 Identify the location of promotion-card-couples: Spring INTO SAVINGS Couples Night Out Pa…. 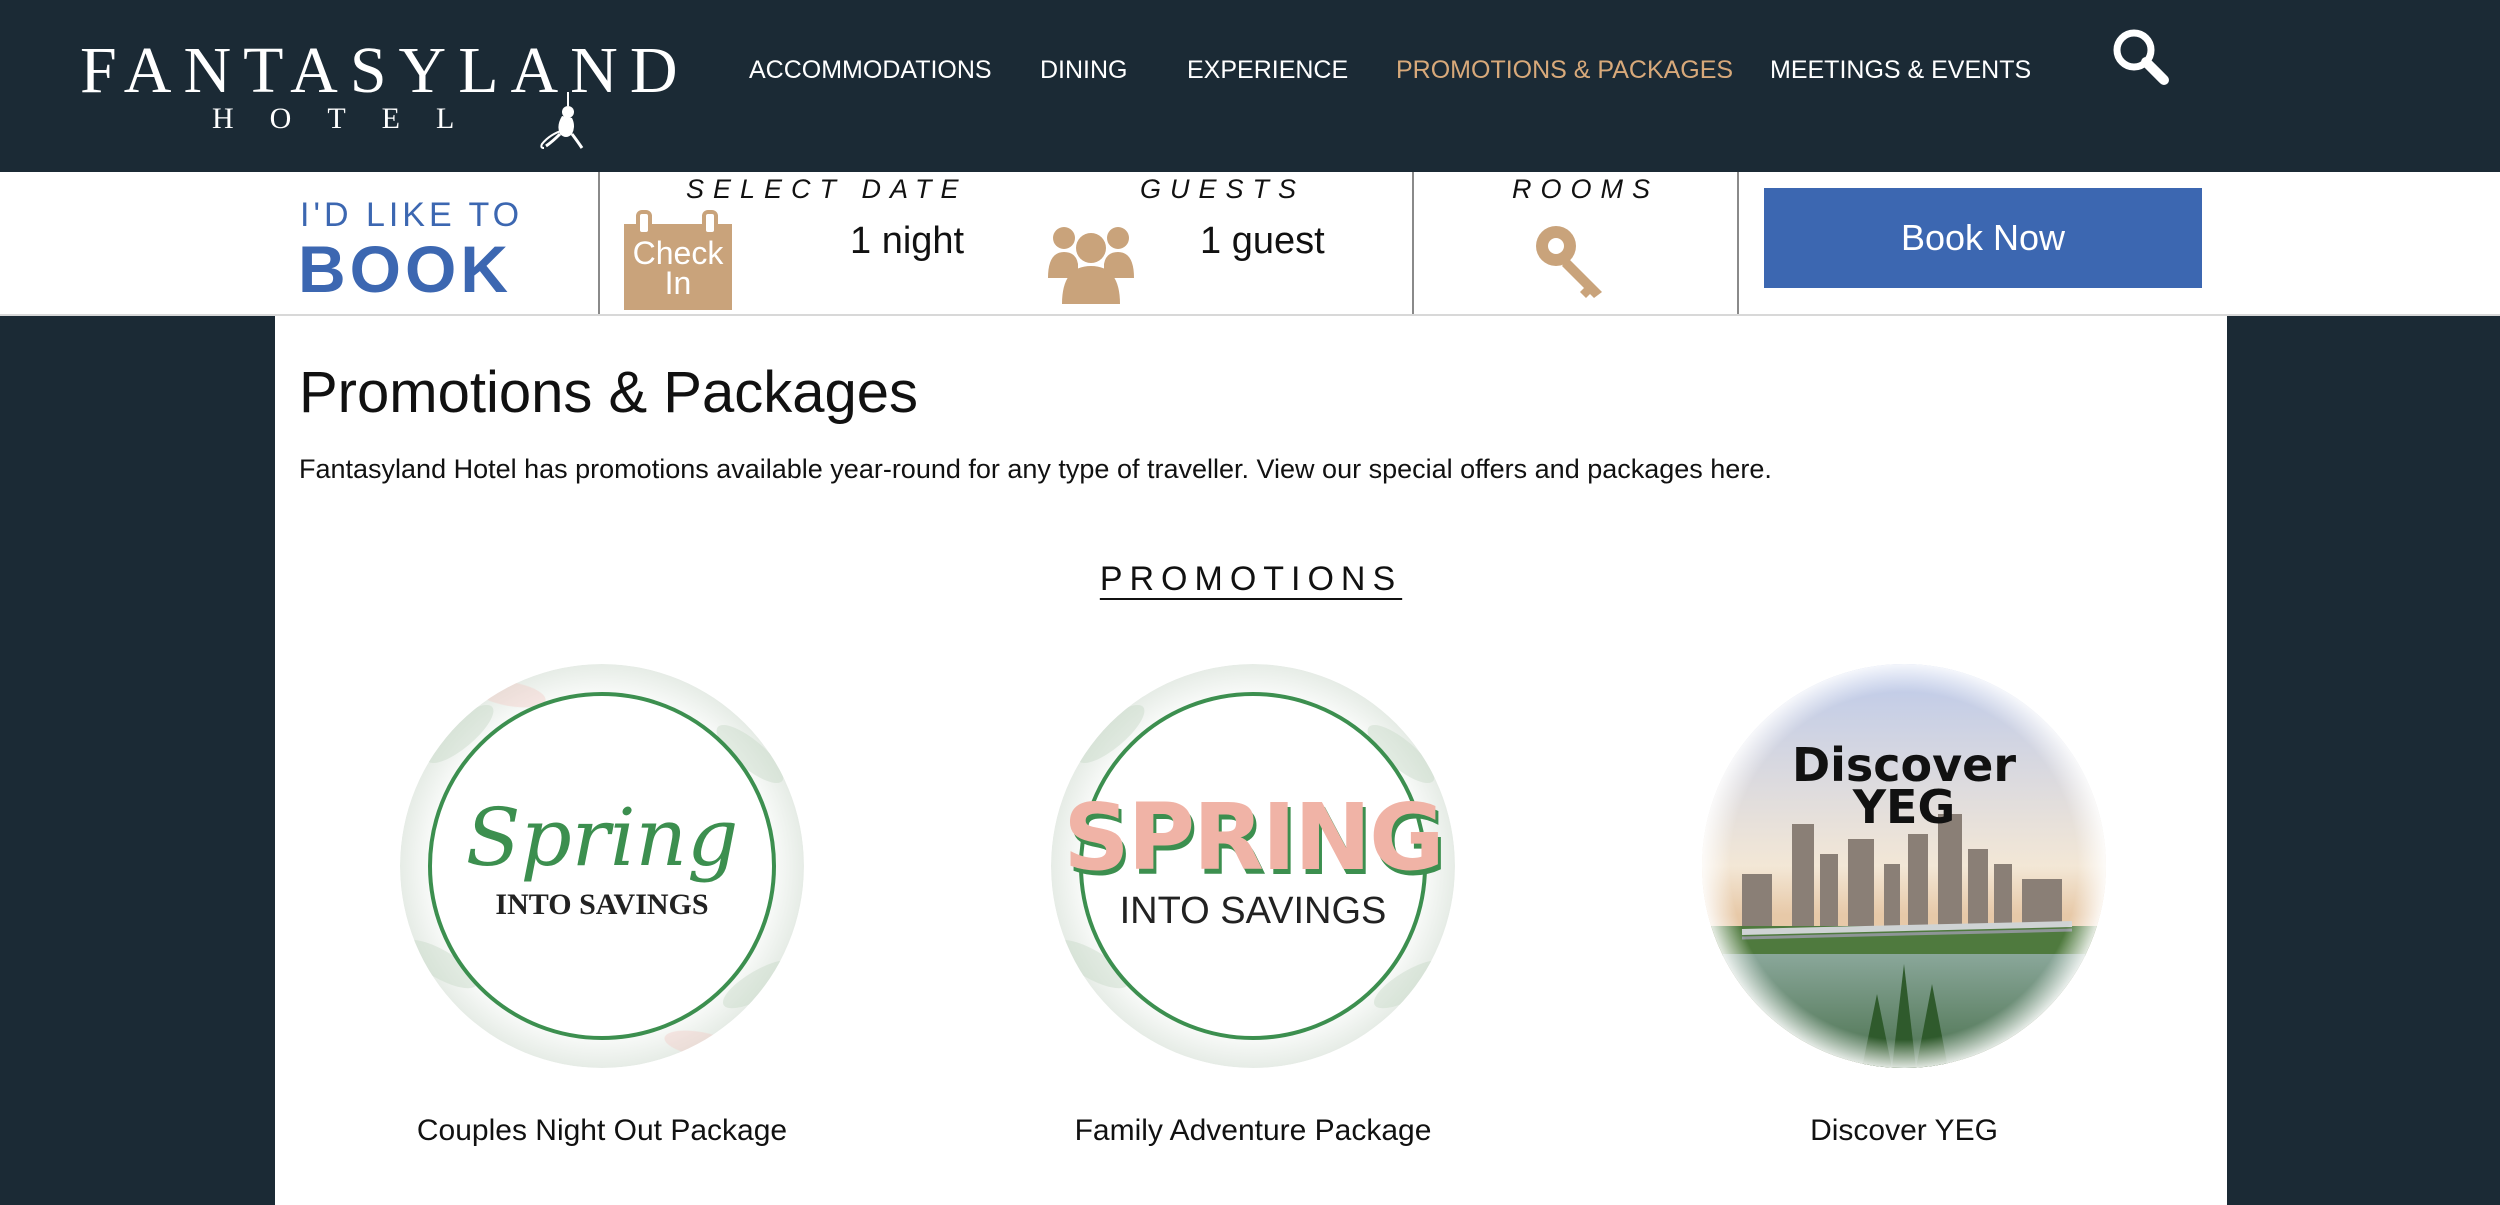
(600, 924).